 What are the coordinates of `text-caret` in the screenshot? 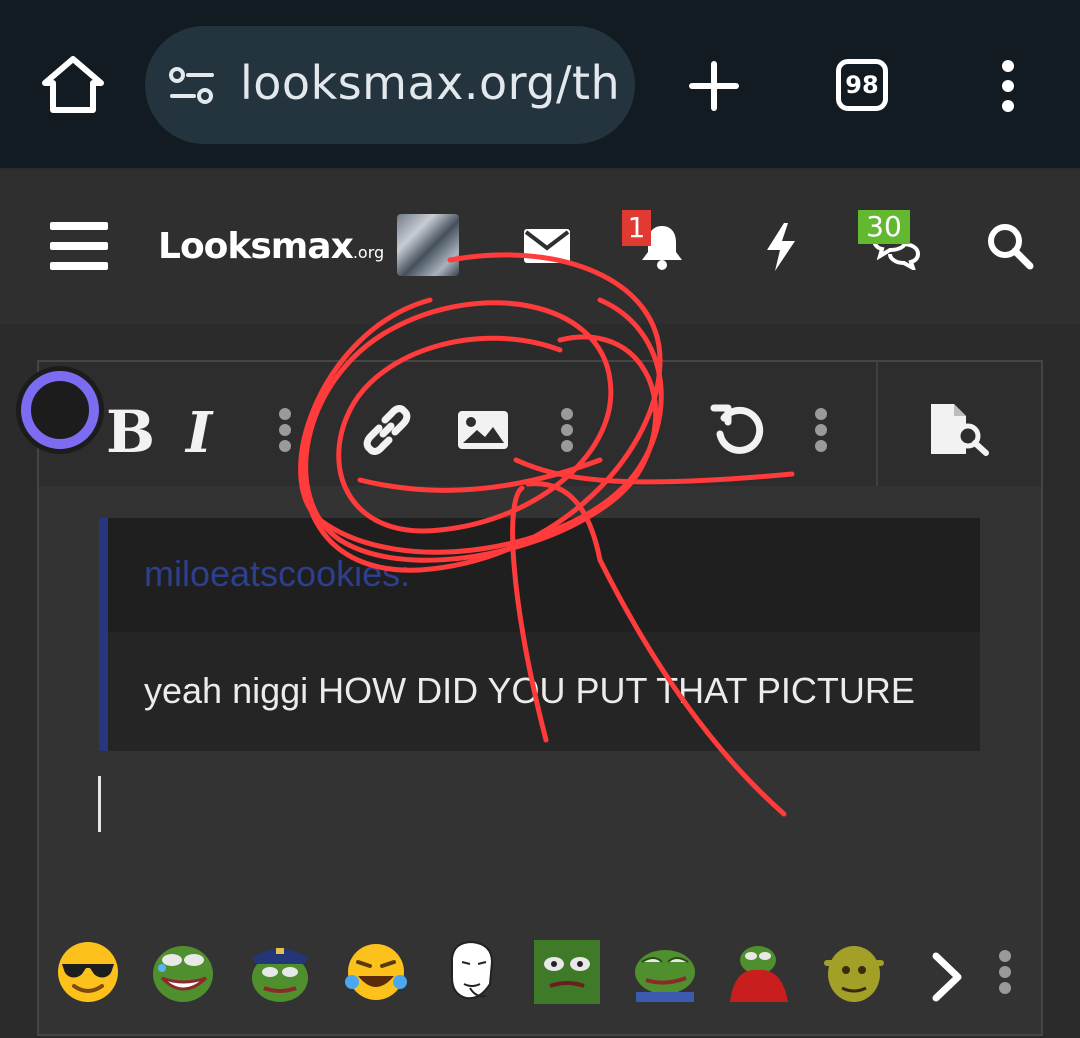 It's located at (99, 804).